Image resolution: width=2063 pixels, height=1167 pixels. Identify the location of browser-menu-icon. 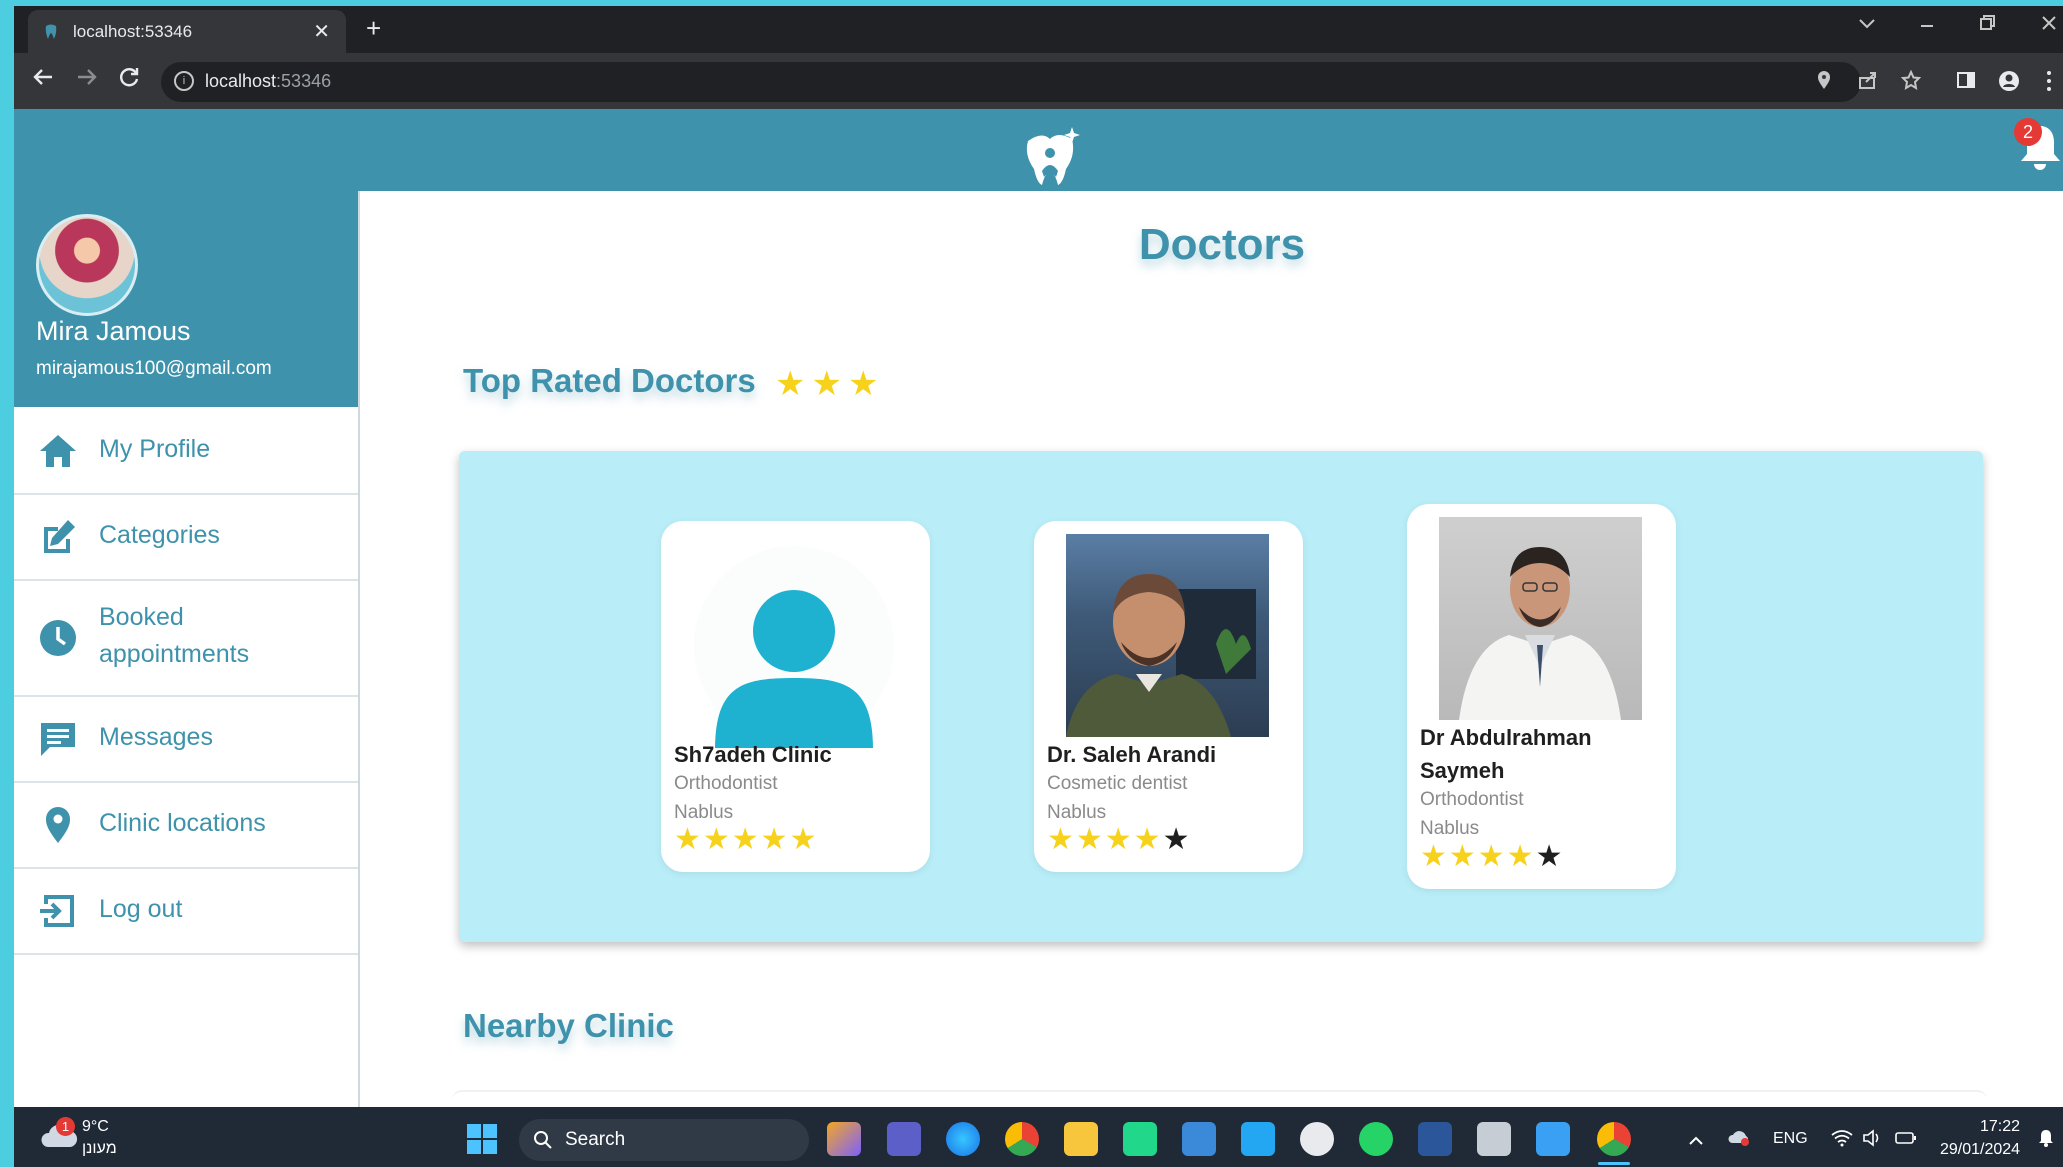
(2049, 84).